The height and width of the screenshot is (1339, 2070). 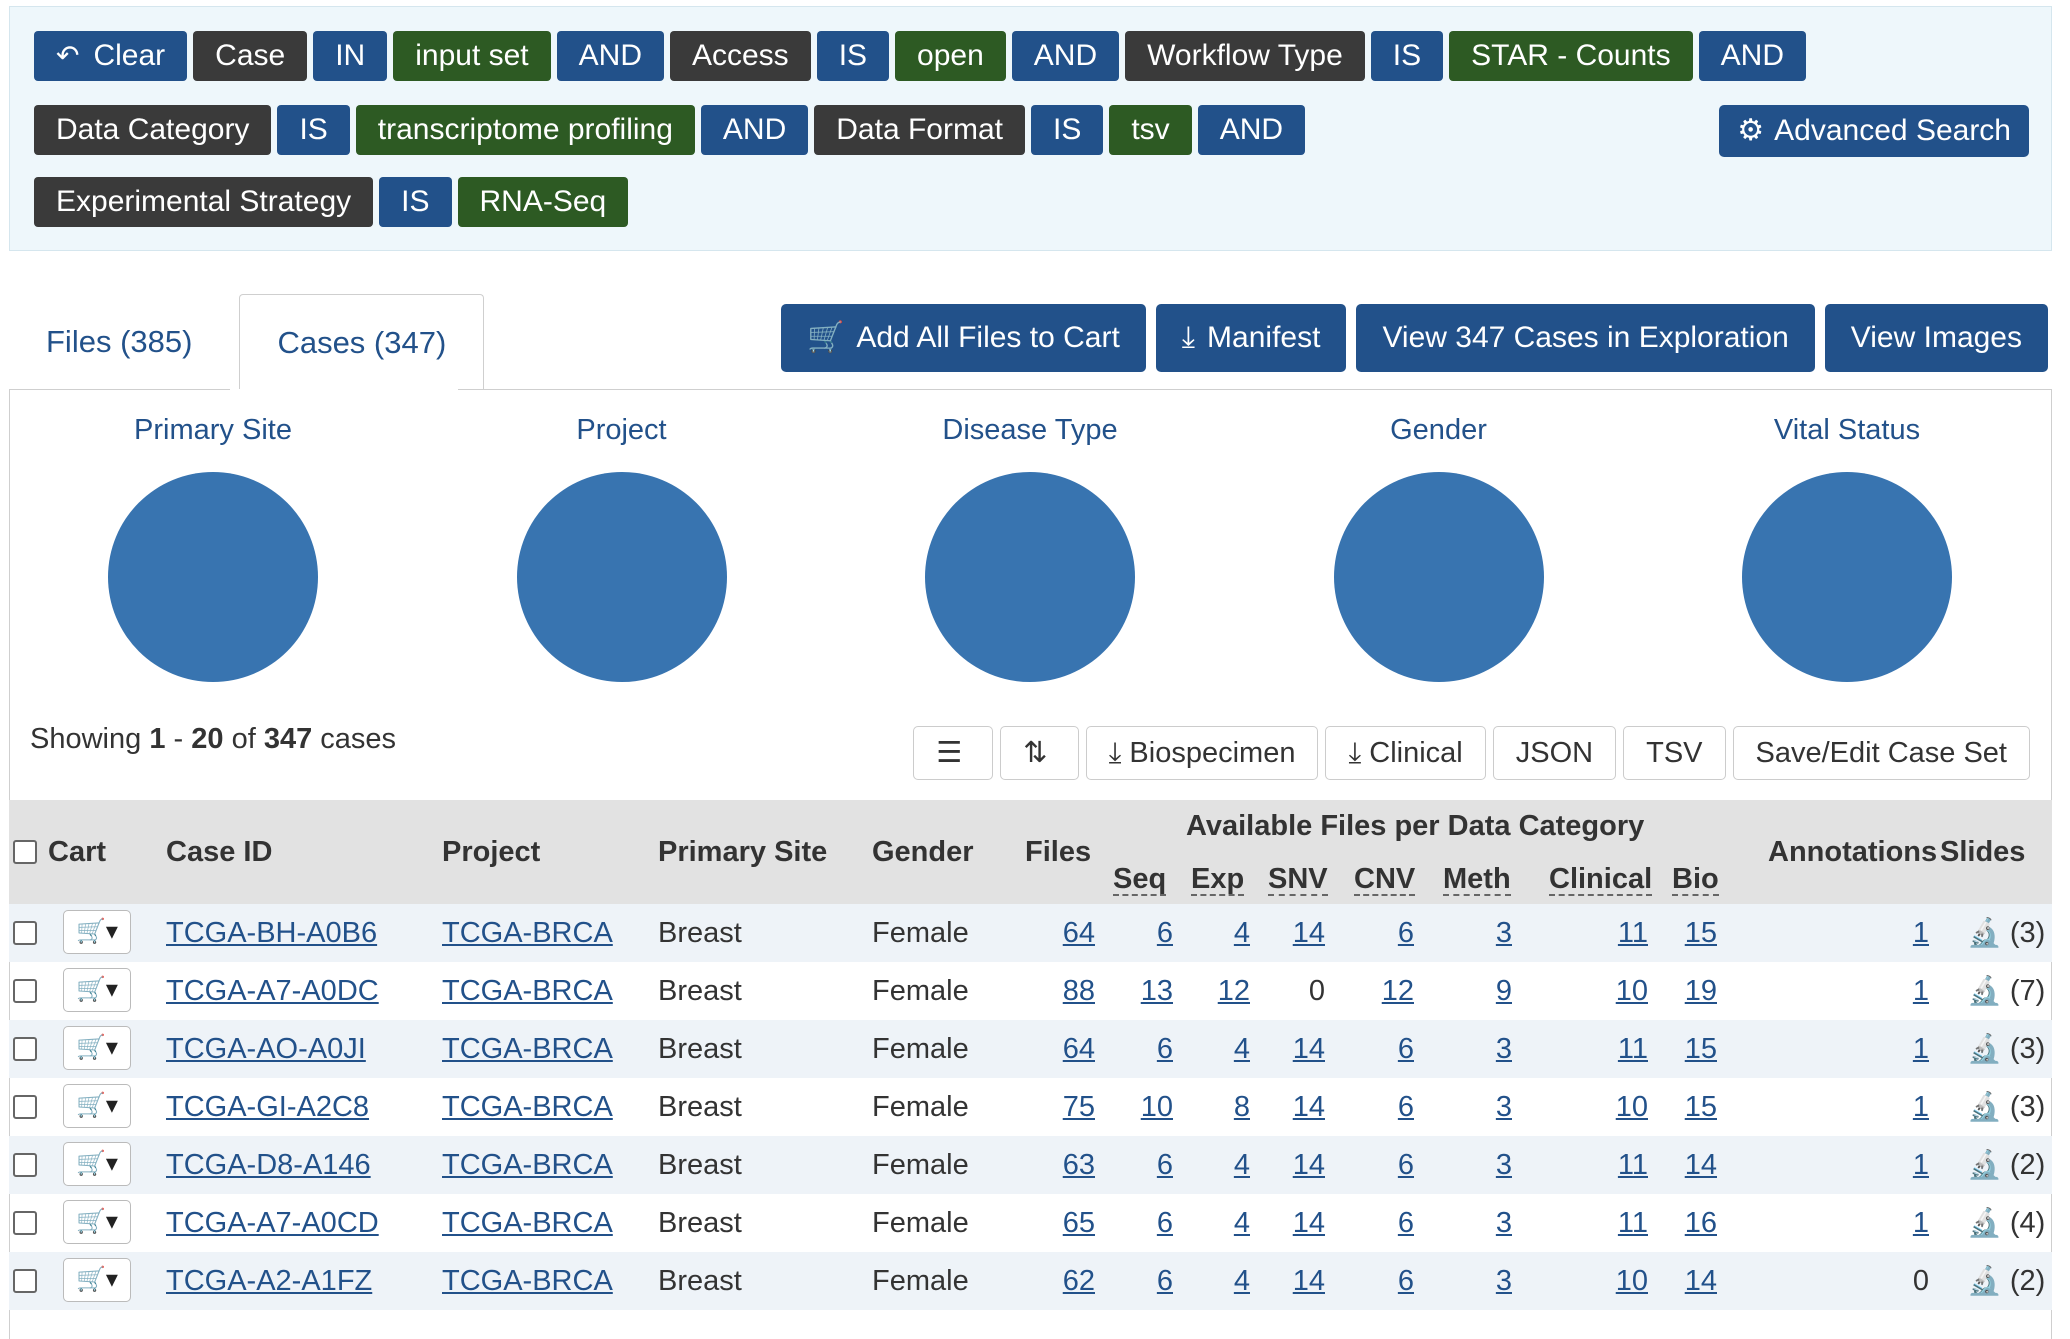 I want to click on clear-query-button: ↶ Clear, so click(x=111, y=56).